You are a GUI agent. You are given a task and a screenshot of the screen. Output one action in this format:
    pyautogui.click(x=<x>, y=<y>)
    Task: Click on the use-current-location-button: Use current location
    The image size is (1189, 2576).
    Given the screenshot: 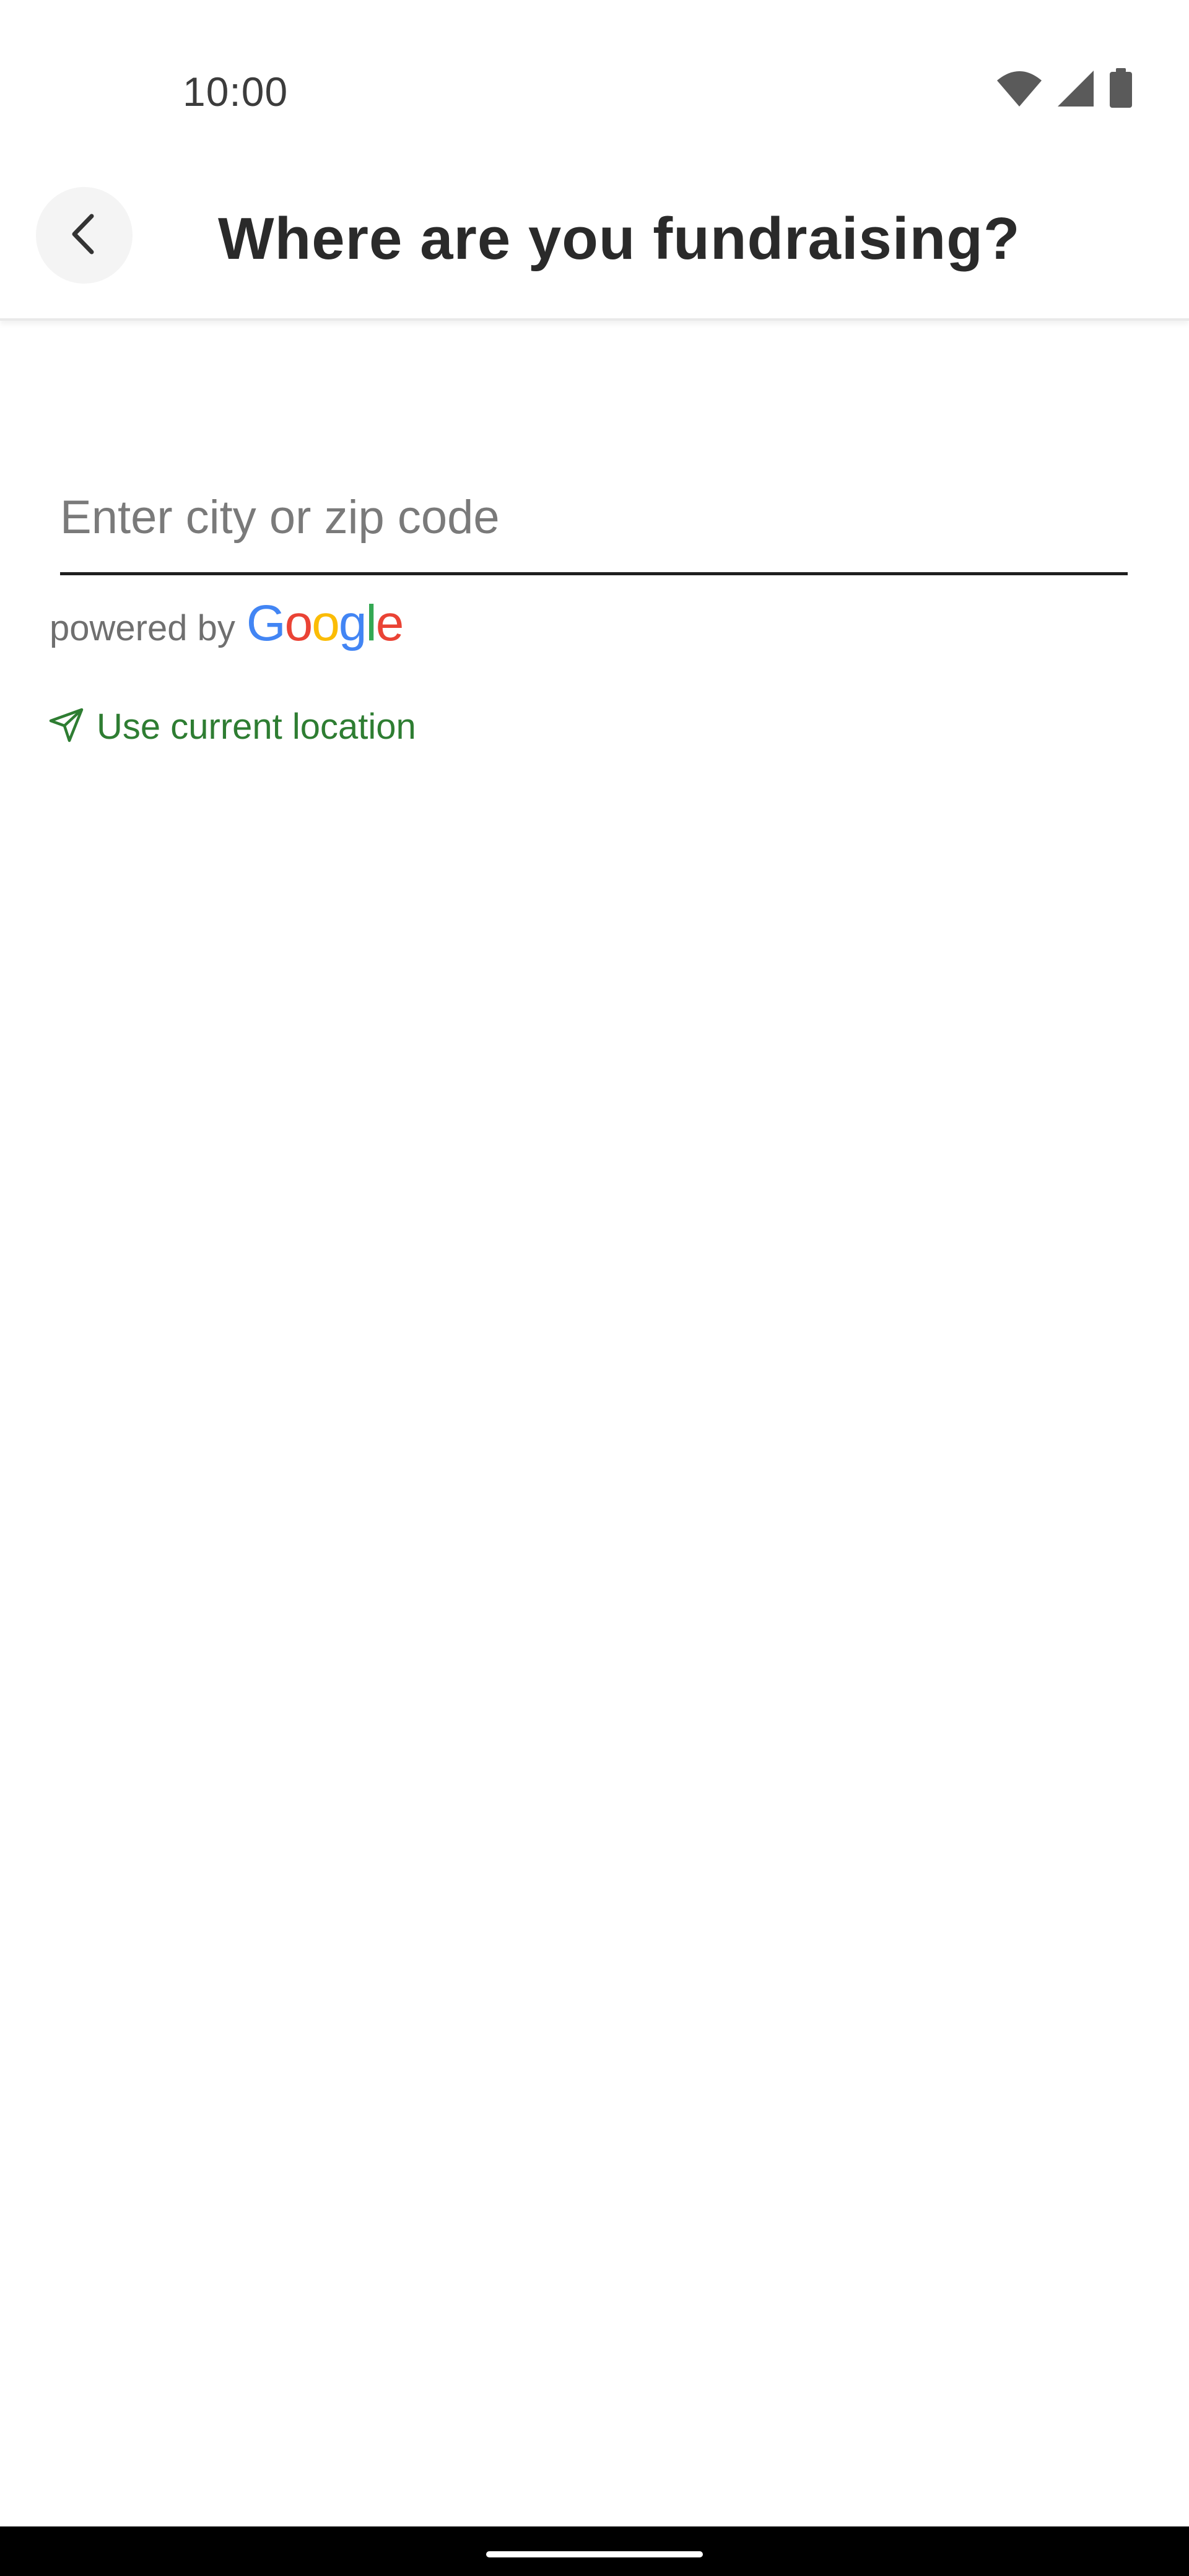 What is the action you would take?
    pyautogui.click(x=232, y=726)
    